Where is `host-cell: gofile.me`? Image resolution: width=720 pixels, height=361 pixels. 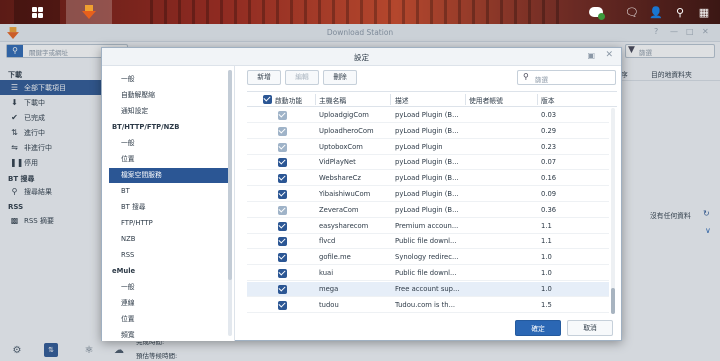
host-cell: gofile.me is located at coordinates (335, 257).